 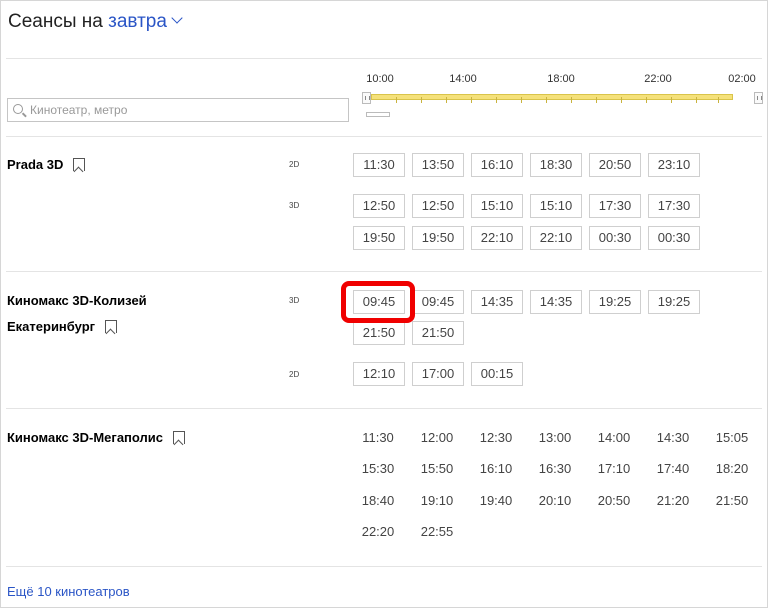 I want to click on day-selector: завтра, so click(x=145, y=21).